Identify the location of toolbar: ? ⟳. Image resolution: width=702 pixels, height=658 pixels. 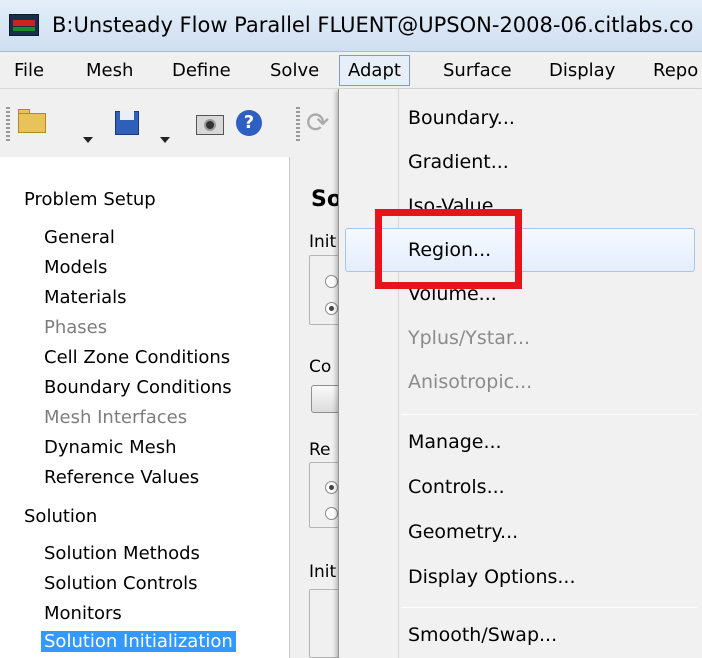
(172, 123).